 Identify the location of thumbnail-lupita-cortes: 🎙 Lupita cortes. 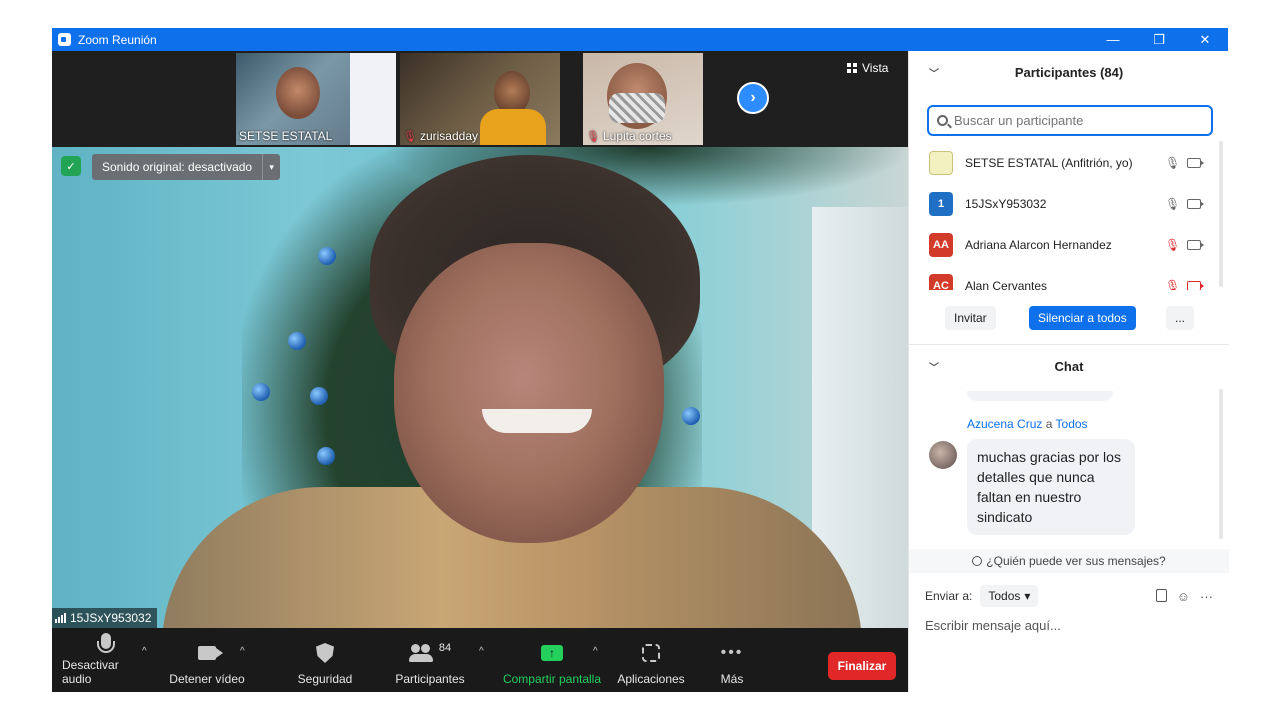
(643, 99).